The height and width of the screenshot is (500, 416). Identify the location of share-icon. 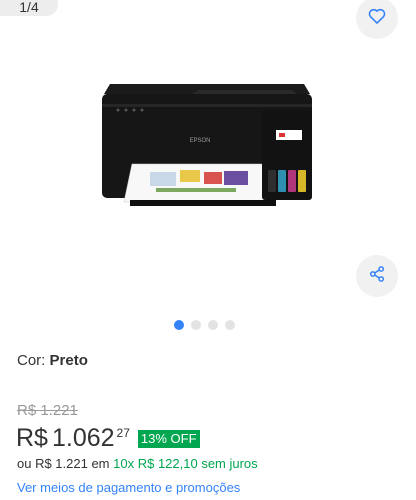
(377, 276).